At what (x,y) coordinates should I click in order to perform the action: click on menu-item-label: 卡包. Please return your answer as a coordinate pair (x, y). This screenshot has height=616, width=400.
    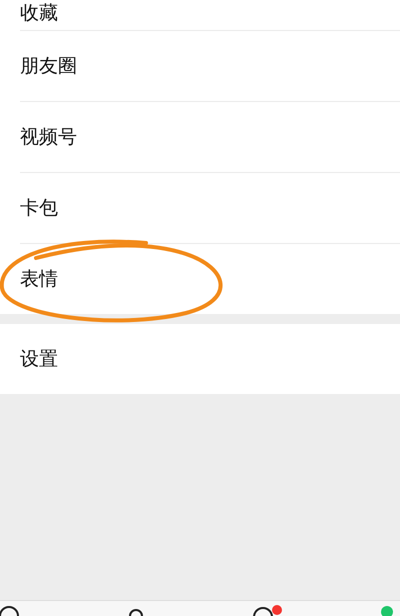
    Looking at the image, I should click on (39, 208).